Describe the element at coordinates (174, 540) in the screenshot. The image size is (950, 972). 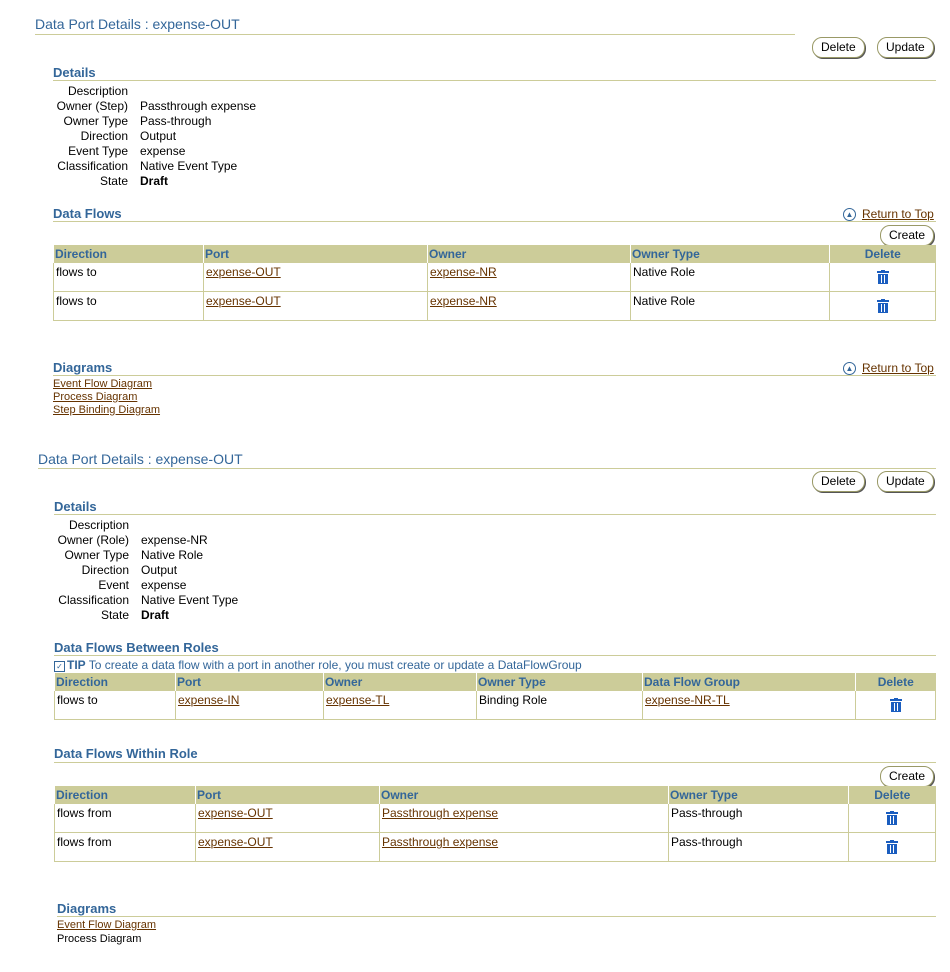
I see `detail-value: expense-NR` at that location.